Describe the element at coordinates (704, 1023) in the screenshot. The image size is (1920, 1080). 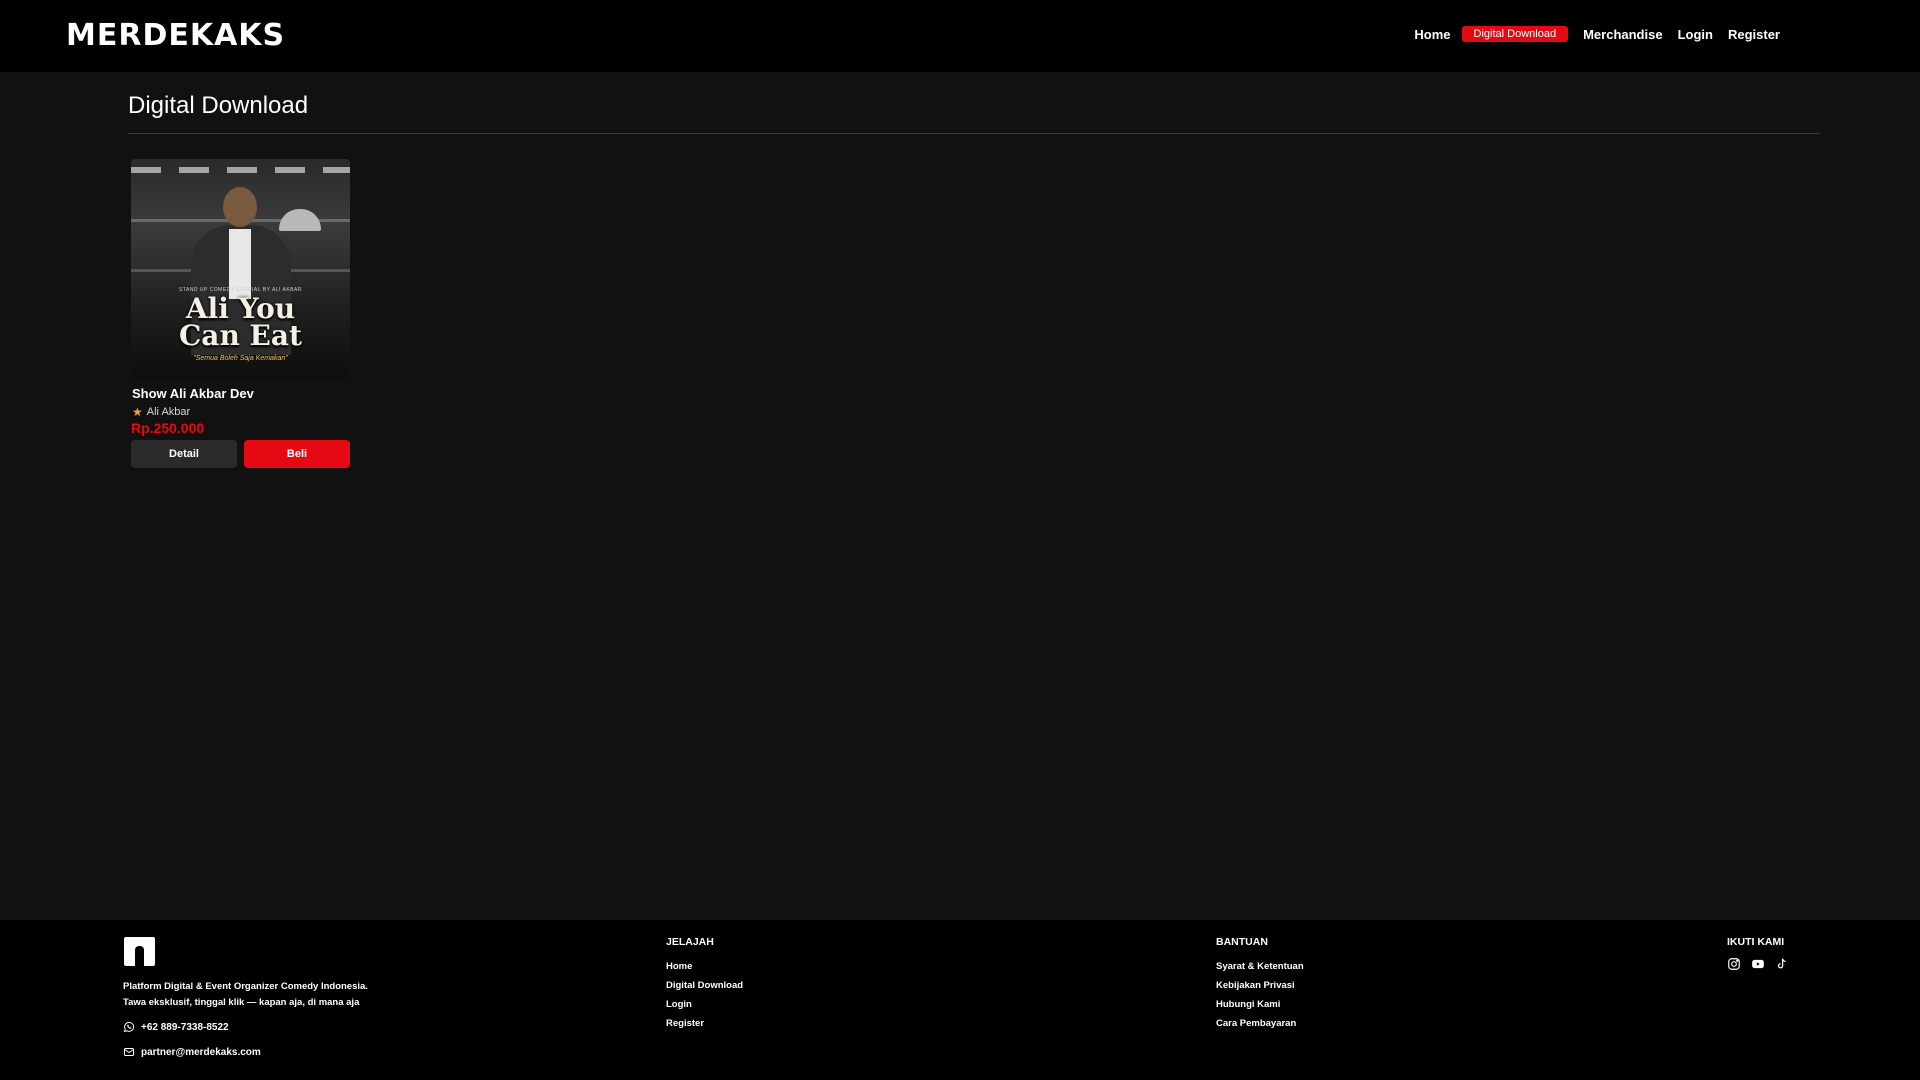
I see `footer-link-register: Register` at that location.